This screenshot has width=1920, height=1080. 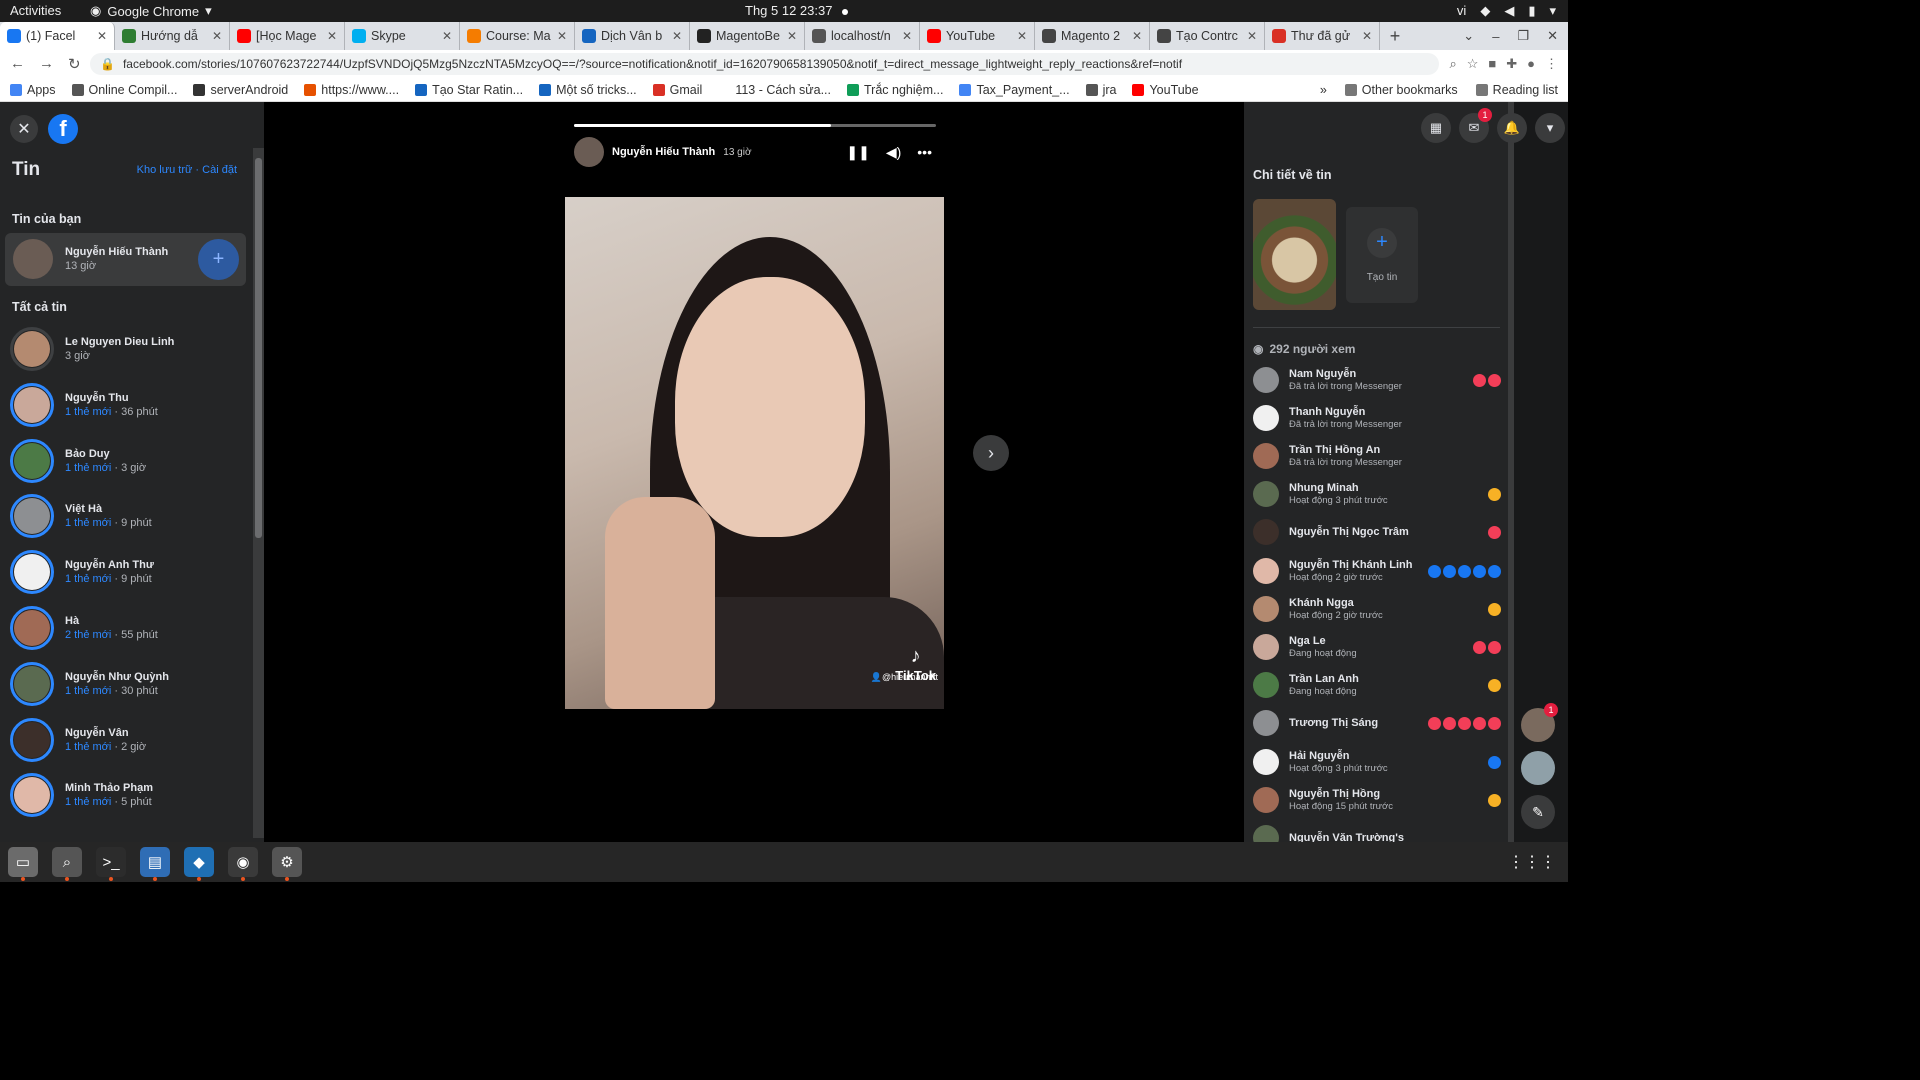 What do you see at coordinates (754, 453) in the screenshot?
I see `story-video: ♪ TikTok 👤@hieuthanhfft` at bounding box center [754, 453].